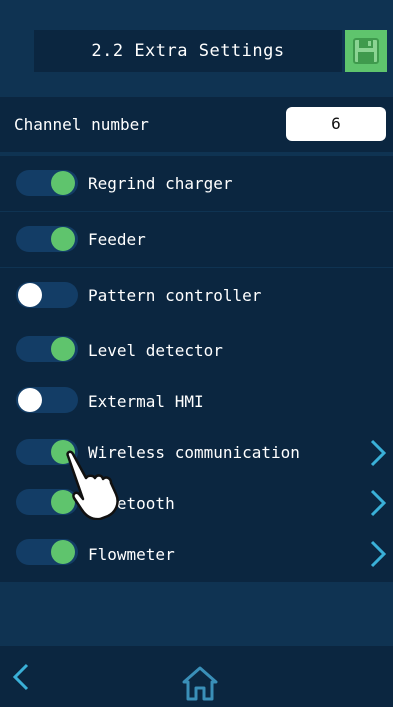 The width and height of the screenshot is (393, 707). I want to click on list-item-external-hmi: Extermal HMI, so click(196, 401).